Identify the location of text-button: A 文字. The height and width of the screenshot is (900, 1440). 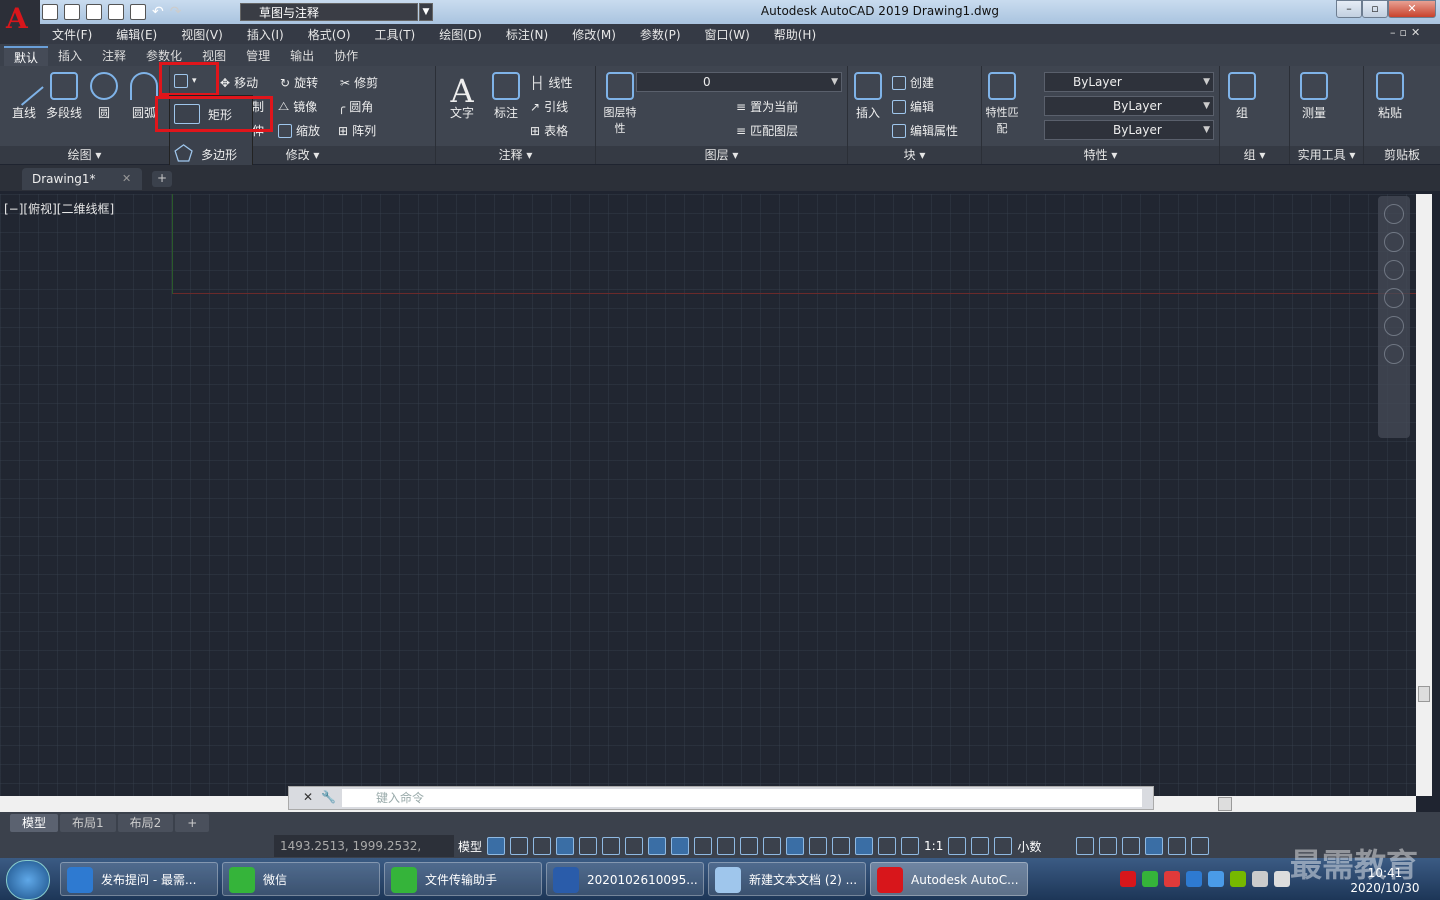
(462, 96).